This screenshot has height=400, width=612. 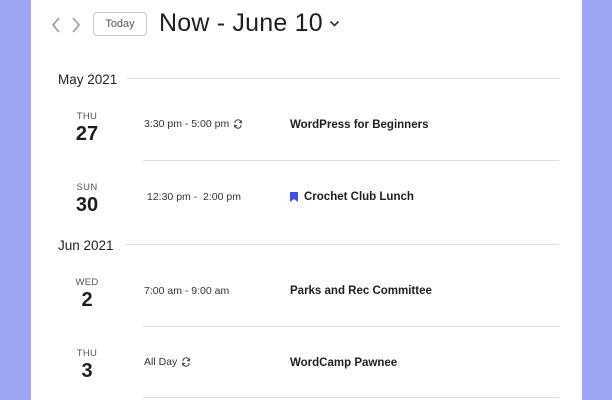 I want to click on date-range-label: Now - June 10, so click(x=241, y=23).